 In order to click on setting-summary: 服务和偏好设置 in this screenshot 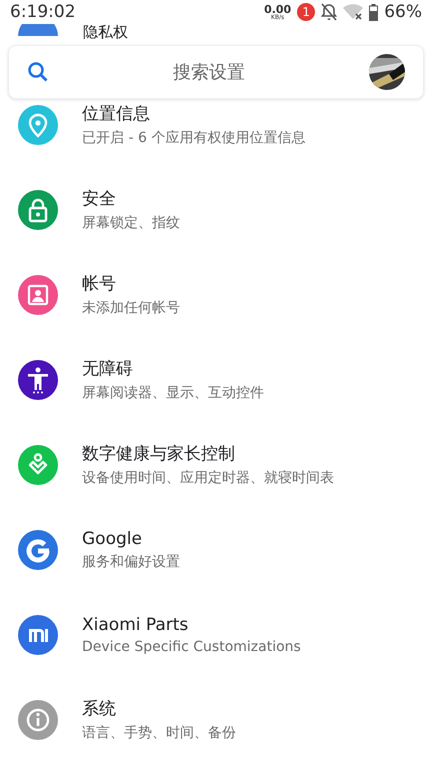, I will do `click(131, 561)`.